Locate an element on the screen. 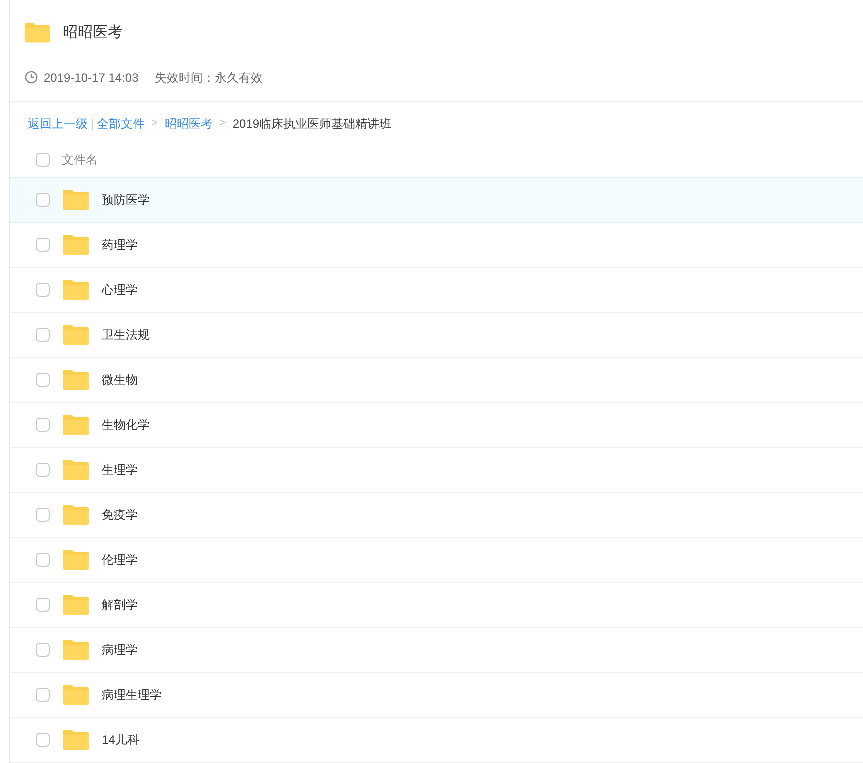 The image size is (863, 763). folder-name: 预防医学 is located at coordinates (126, 200).